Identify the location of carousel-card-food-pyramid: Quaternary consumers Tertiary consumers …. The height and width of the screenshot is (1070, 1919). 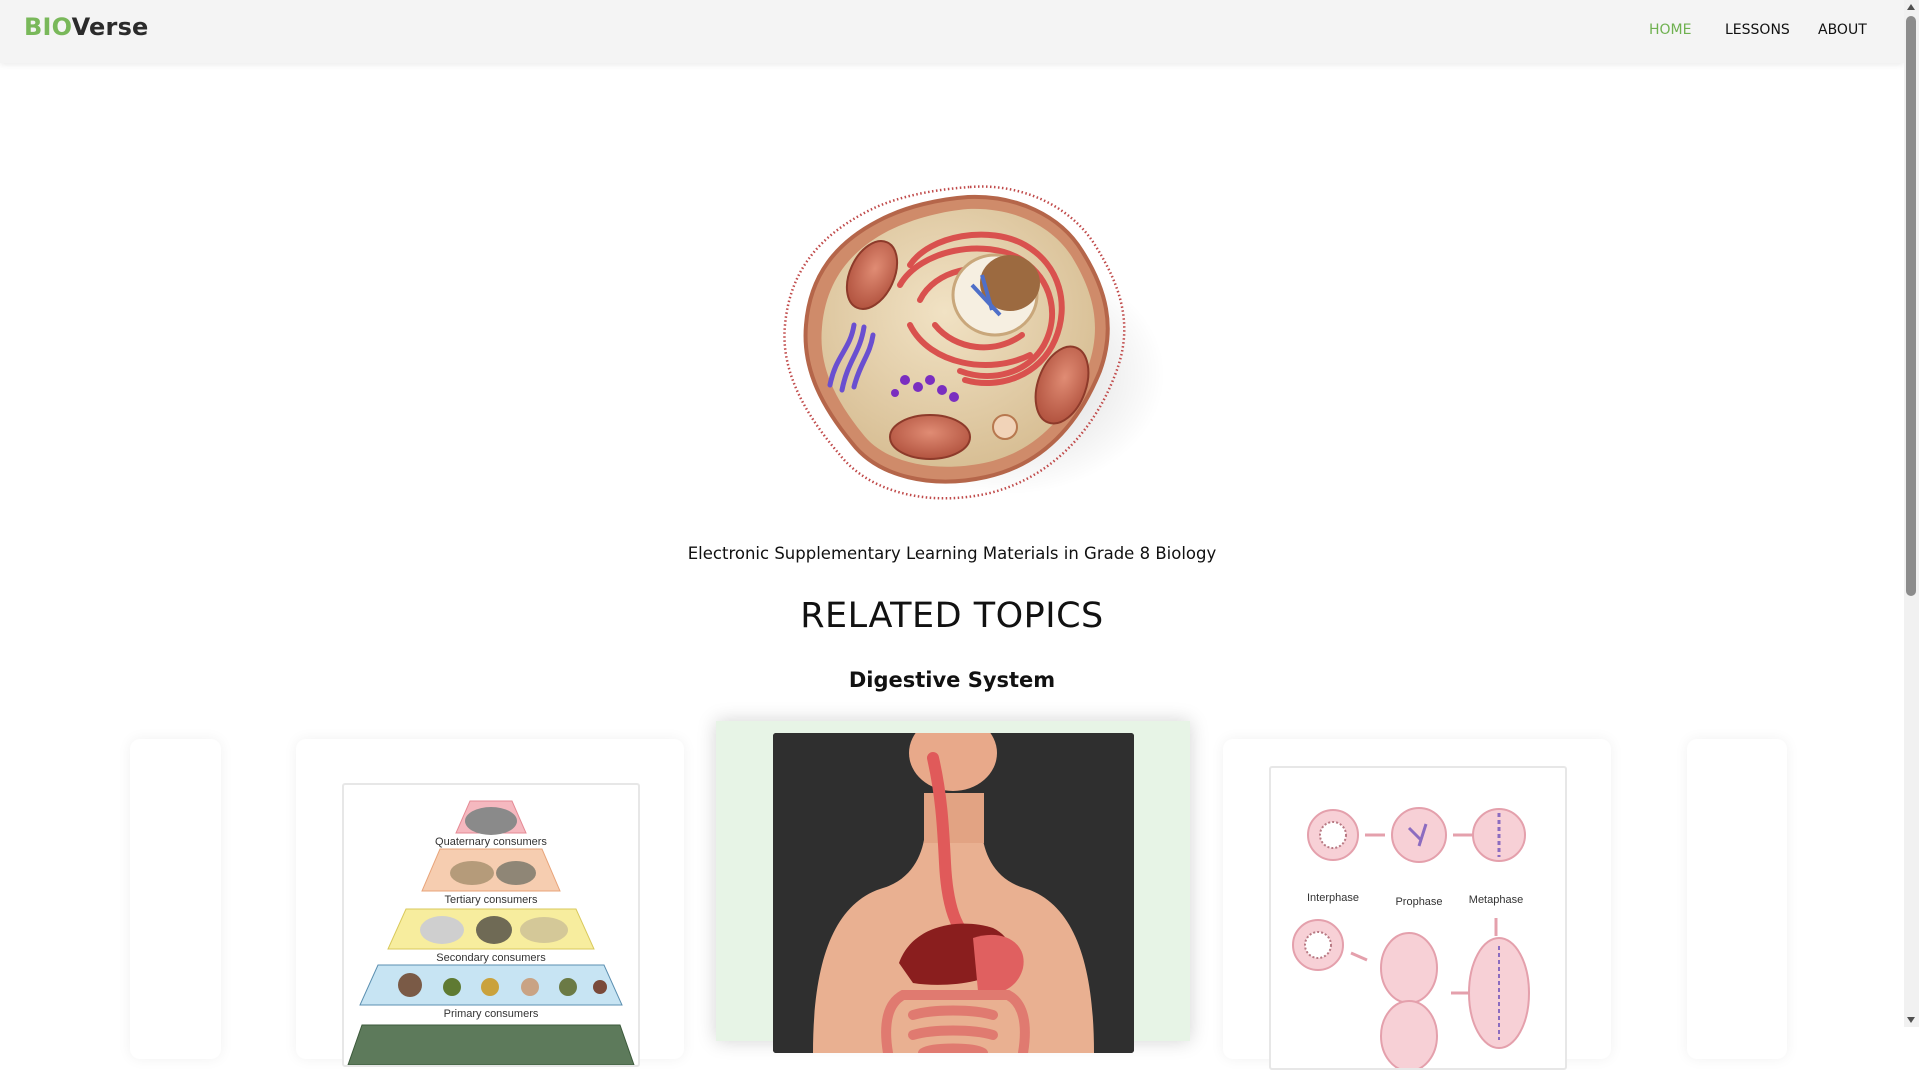
(490, 903).